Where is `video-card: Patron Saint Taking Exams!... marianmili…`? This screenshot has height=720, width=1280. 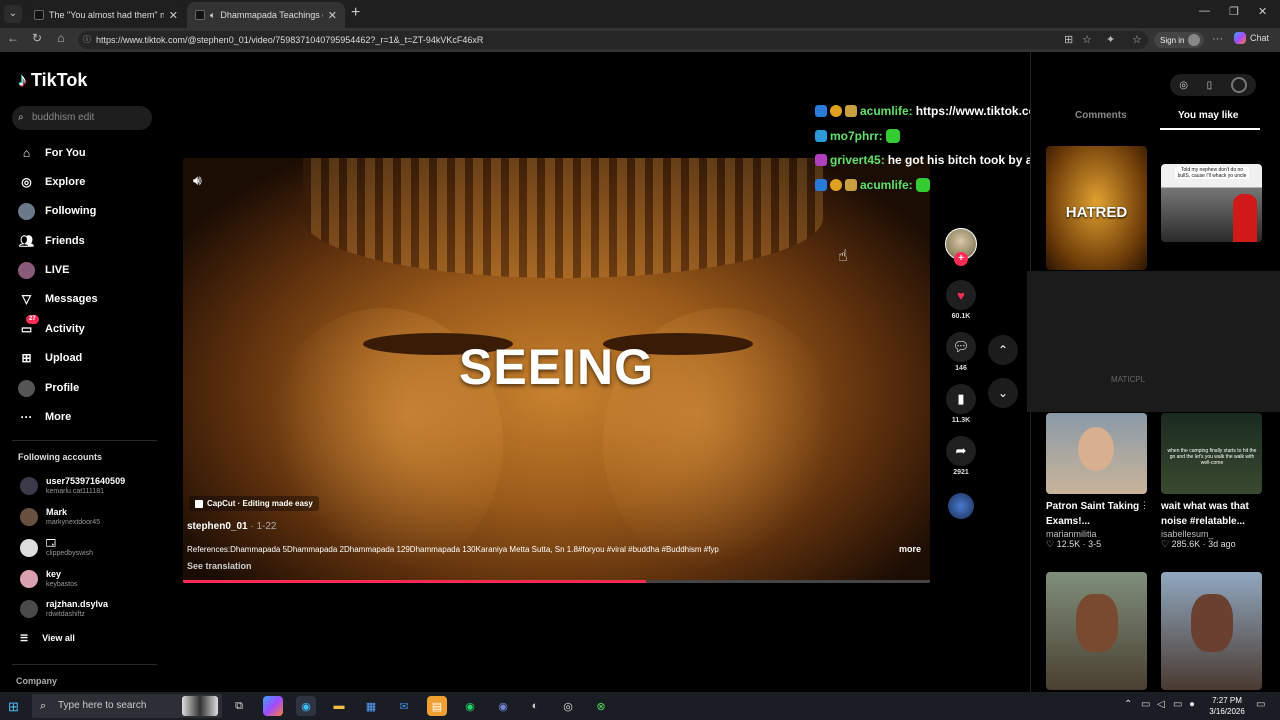
video-card: Patron Saint Taking Exams!... marianmili… is located at coordinates (1096, 524).